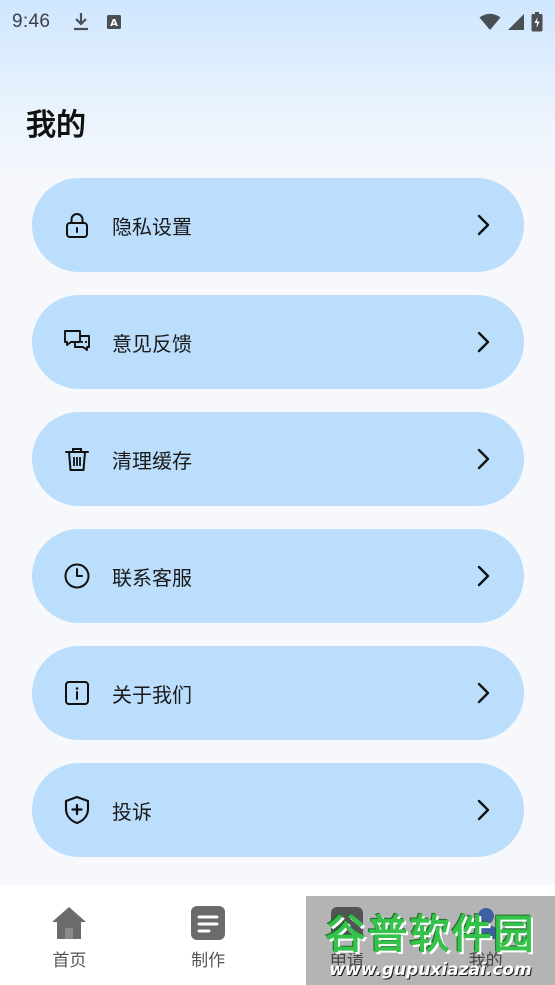  I want to click on menu-item-label: 投诉, so click(132, 811).